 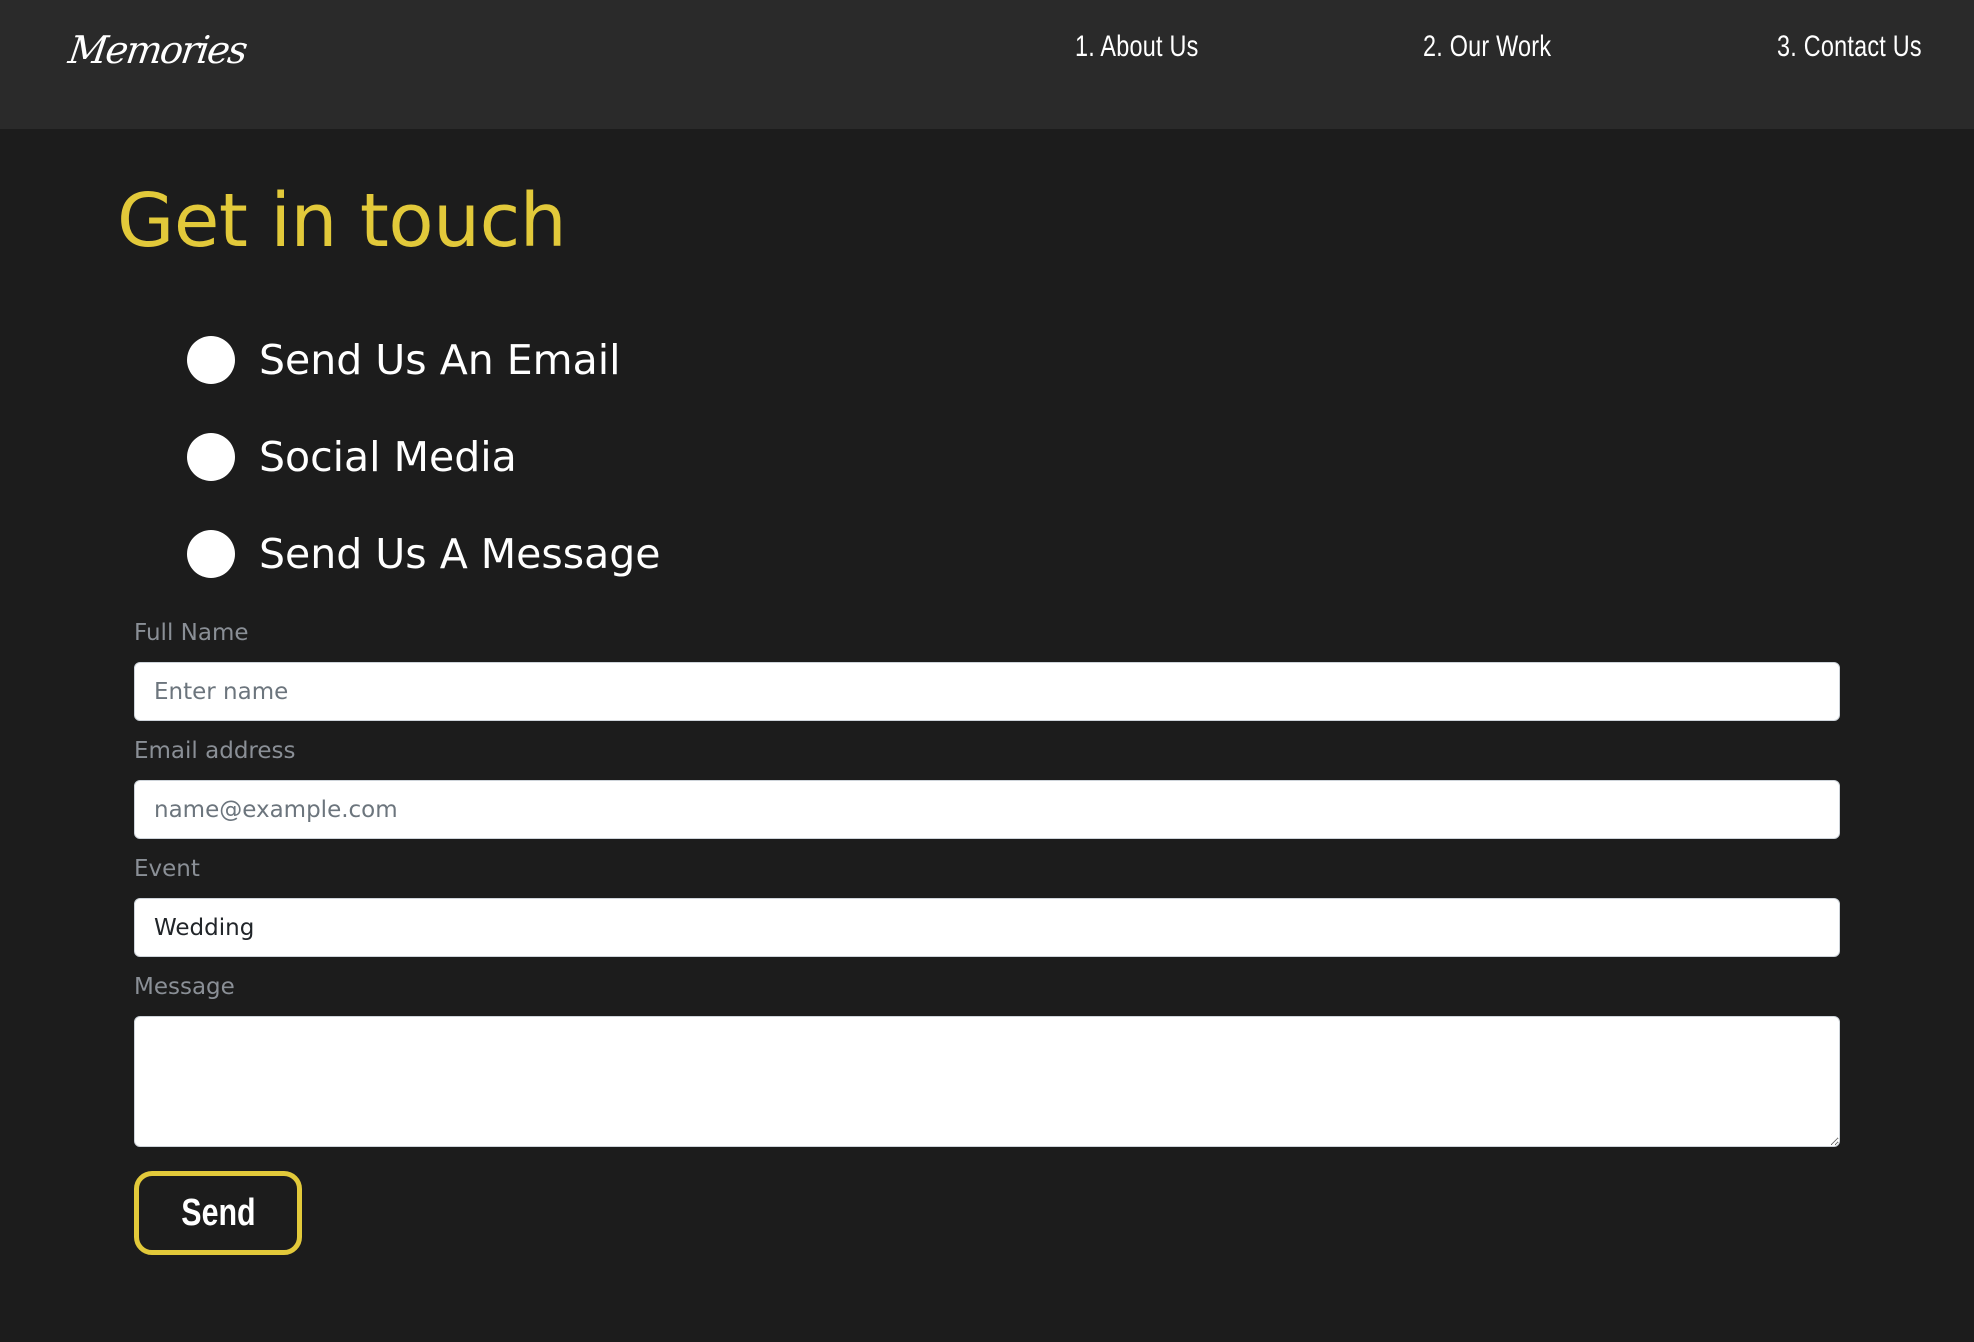 I want to click on full-name-label: Full Name, so click(x=191, y=633).